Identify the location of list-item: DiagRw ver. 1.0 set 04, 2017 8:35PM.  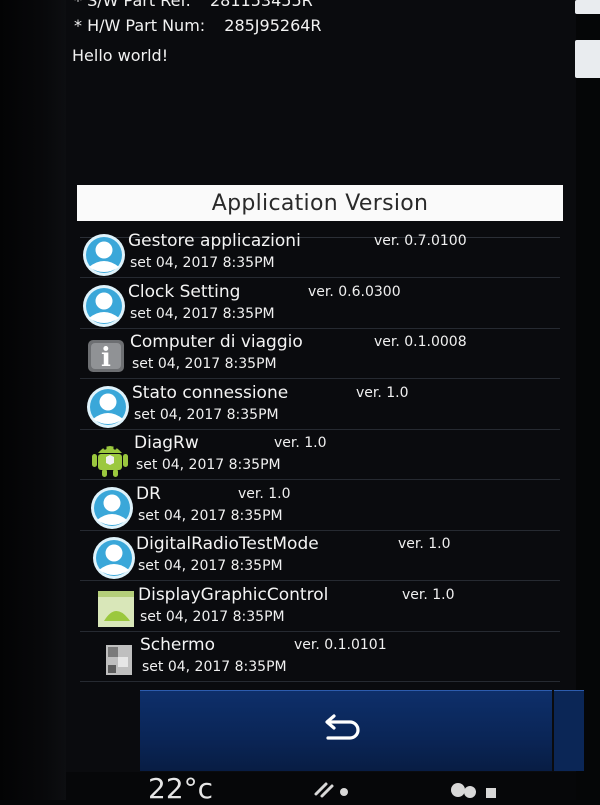
(320, 454).